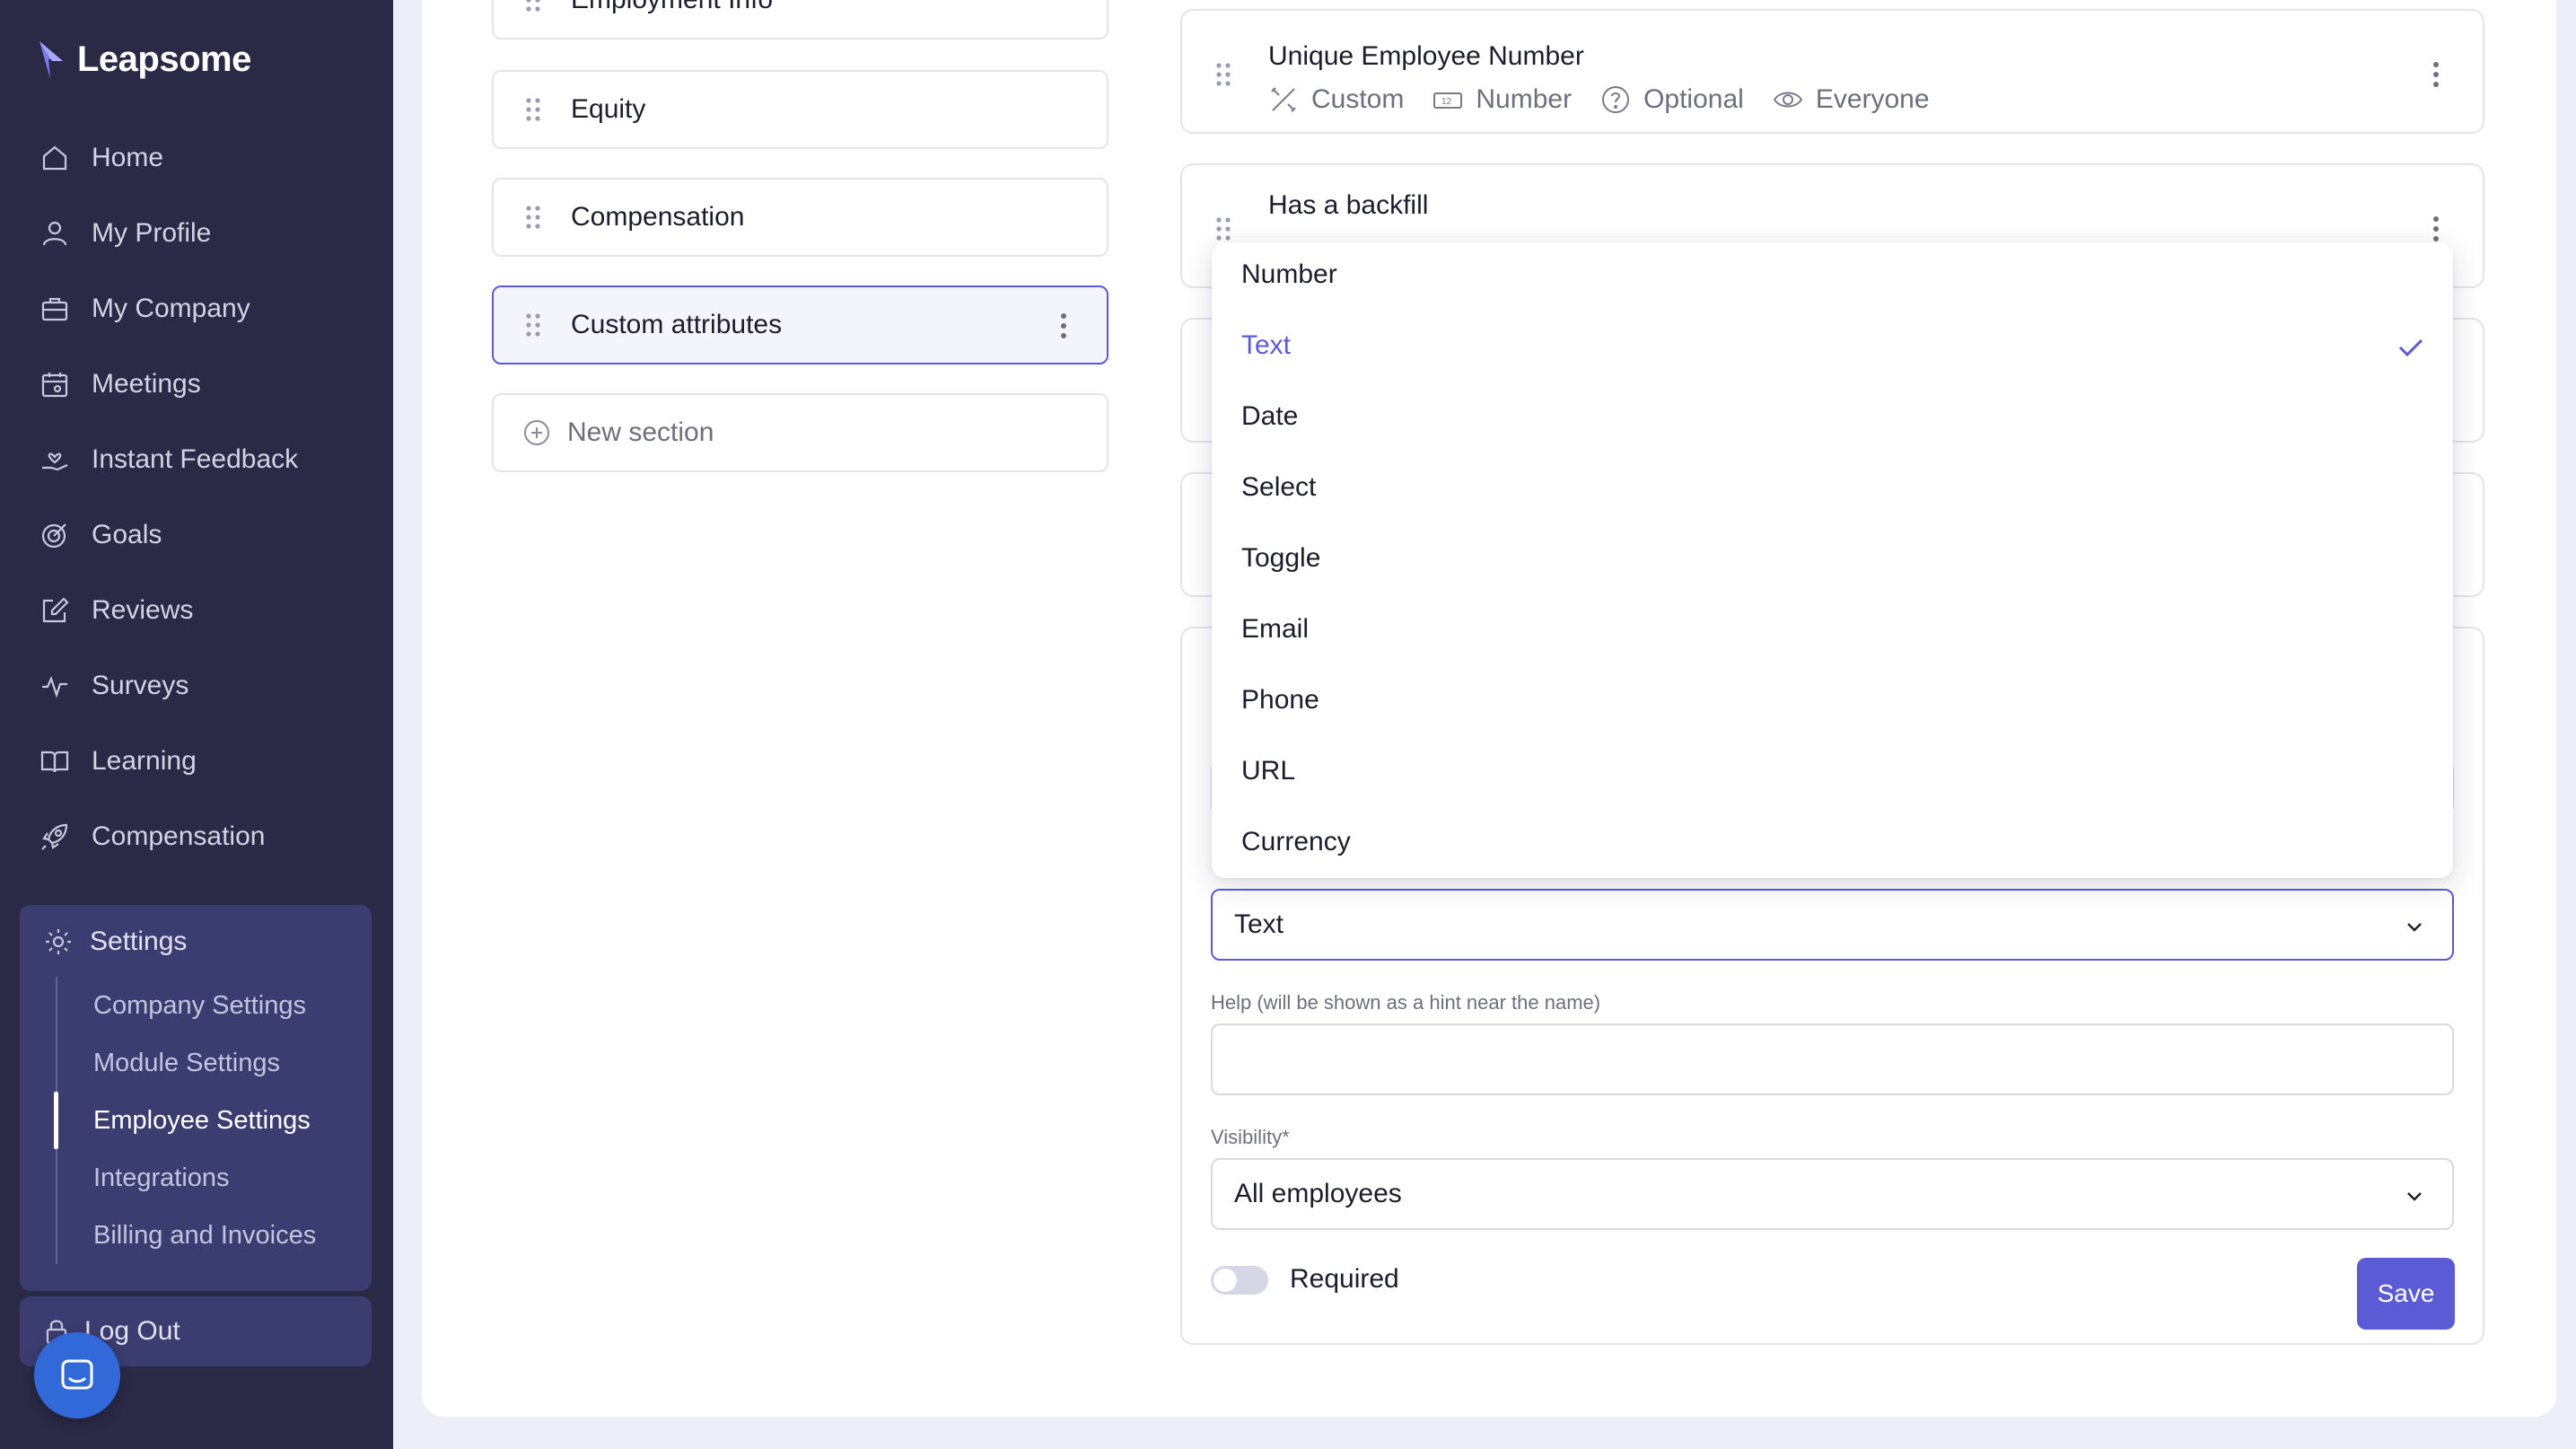  I want to click on sidebar-item-surveys: Surveys, so click(113, 685).